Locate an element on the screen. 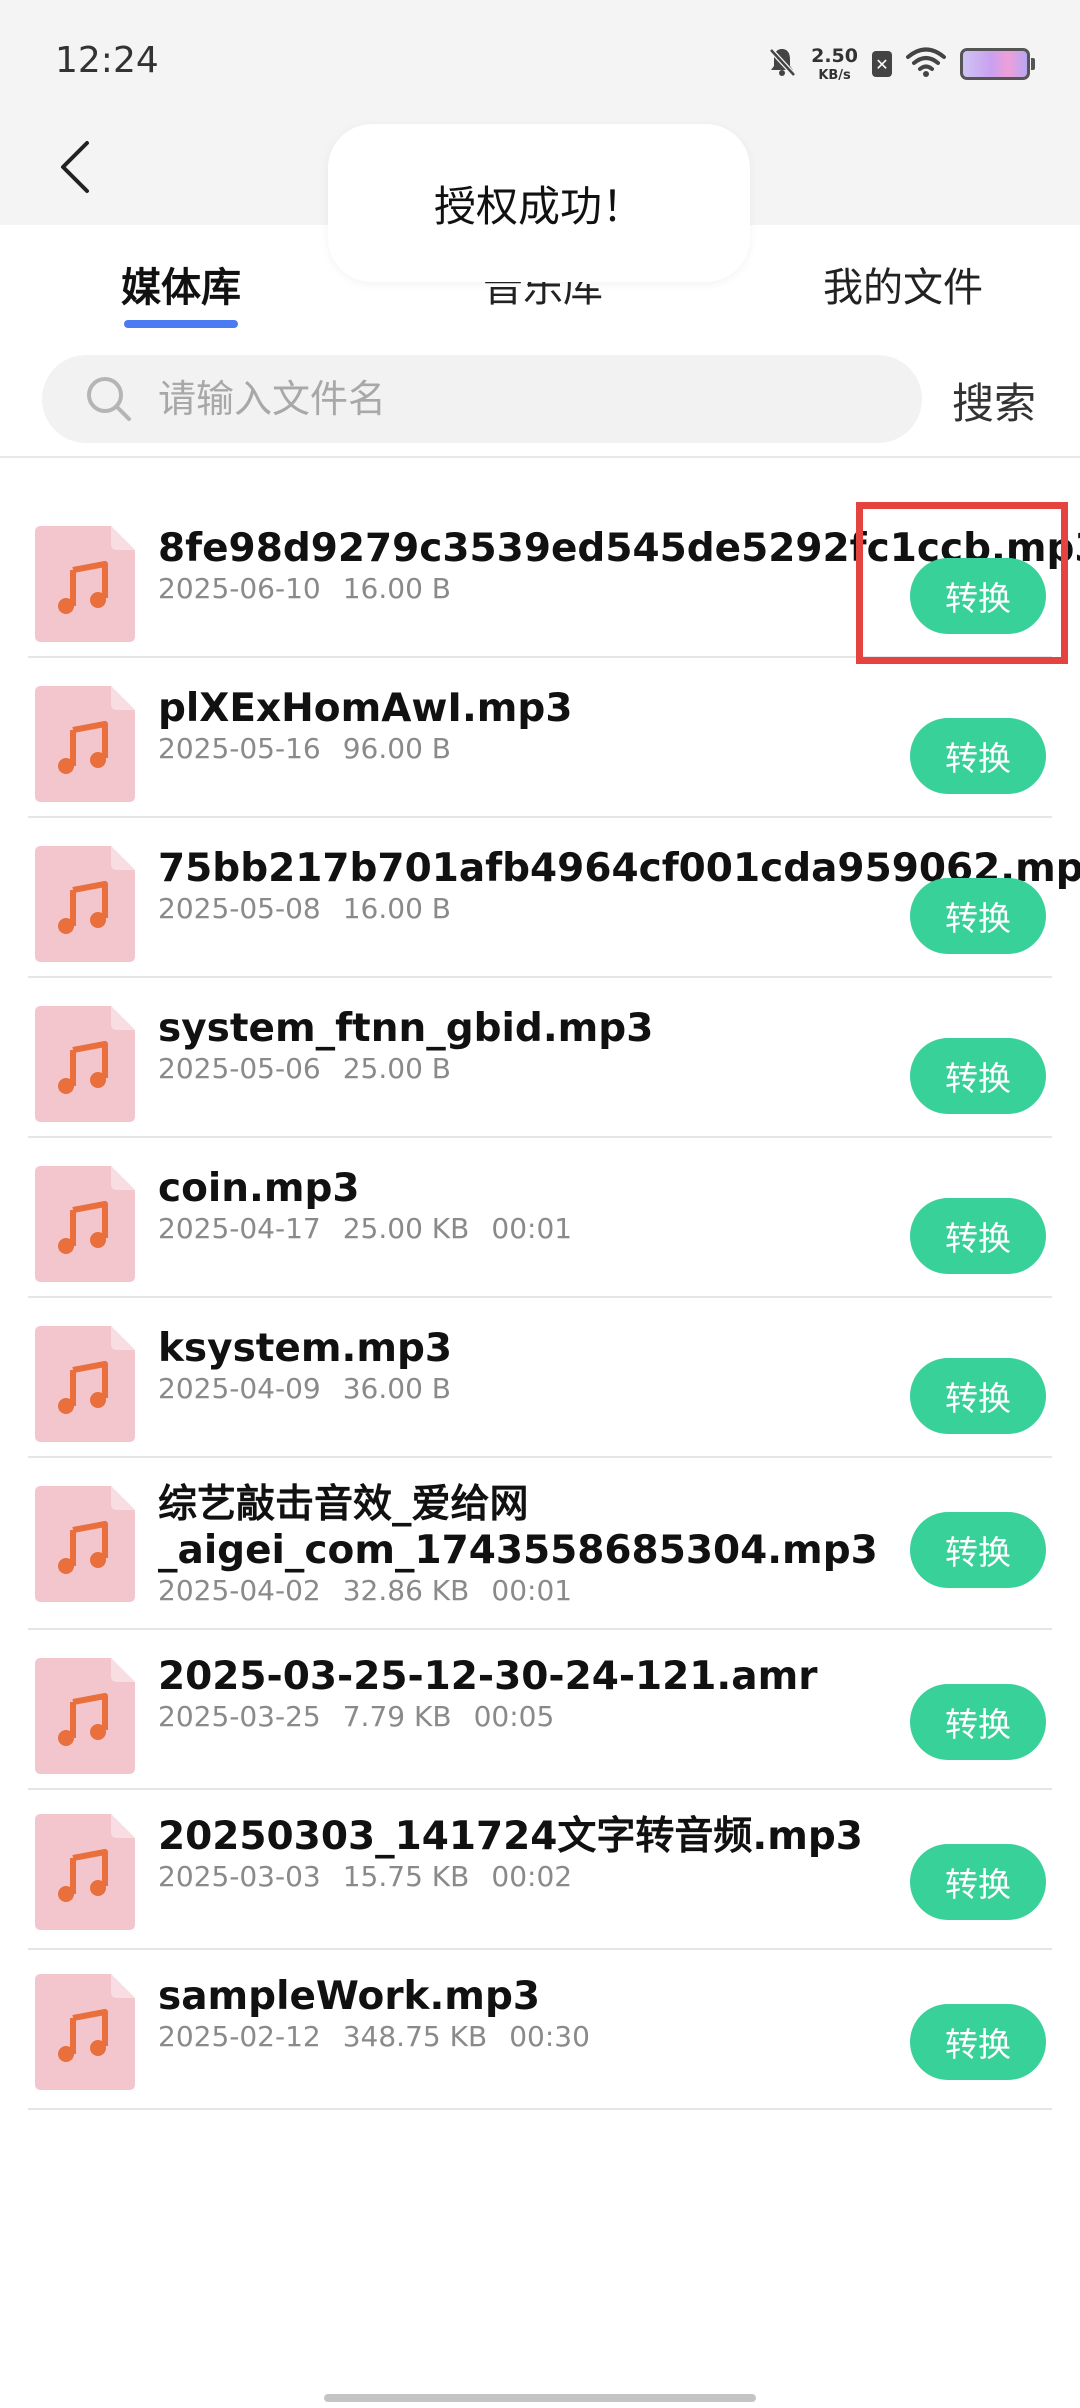 The height and width of the screenshot is (2408, 1080). net-speed-value: 2.50 is located at coordinates (834, 55).